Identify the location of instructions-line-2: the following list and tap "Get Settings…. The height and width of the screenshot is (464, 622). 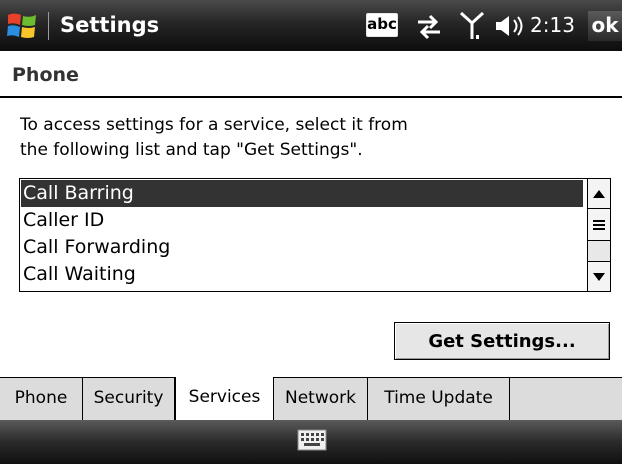
(191, 150).